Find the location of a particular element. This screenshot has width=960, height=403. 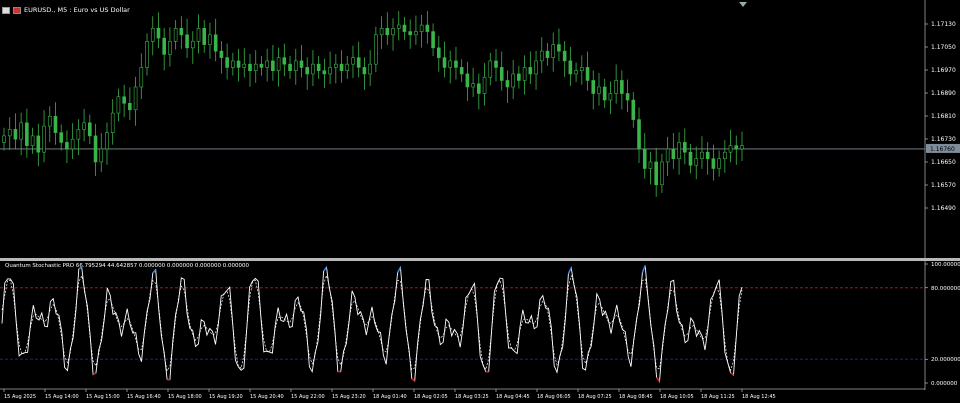

indicator-axis-label: 0.000000 is located at coordinates (944, 384).